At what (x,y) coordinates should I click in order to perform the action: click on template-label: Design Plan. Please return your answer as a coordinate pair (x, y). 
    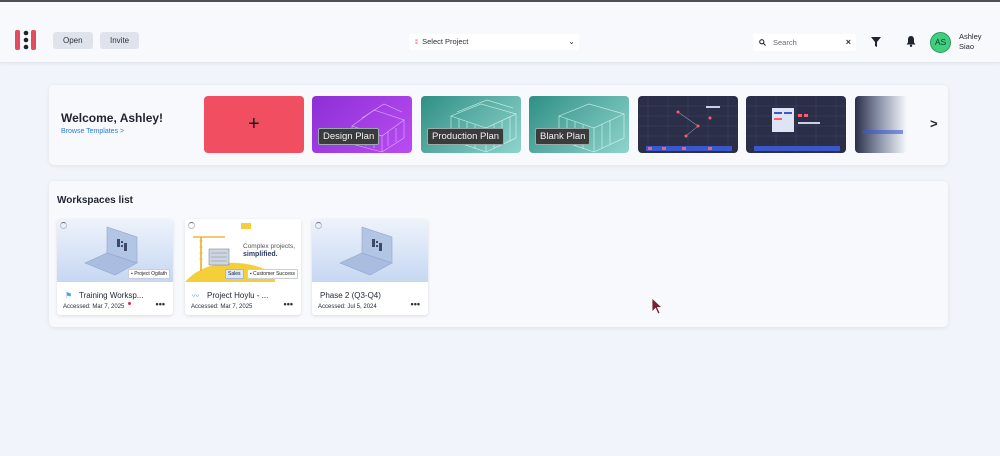
    Looking at the image, I should click on (349, 136).